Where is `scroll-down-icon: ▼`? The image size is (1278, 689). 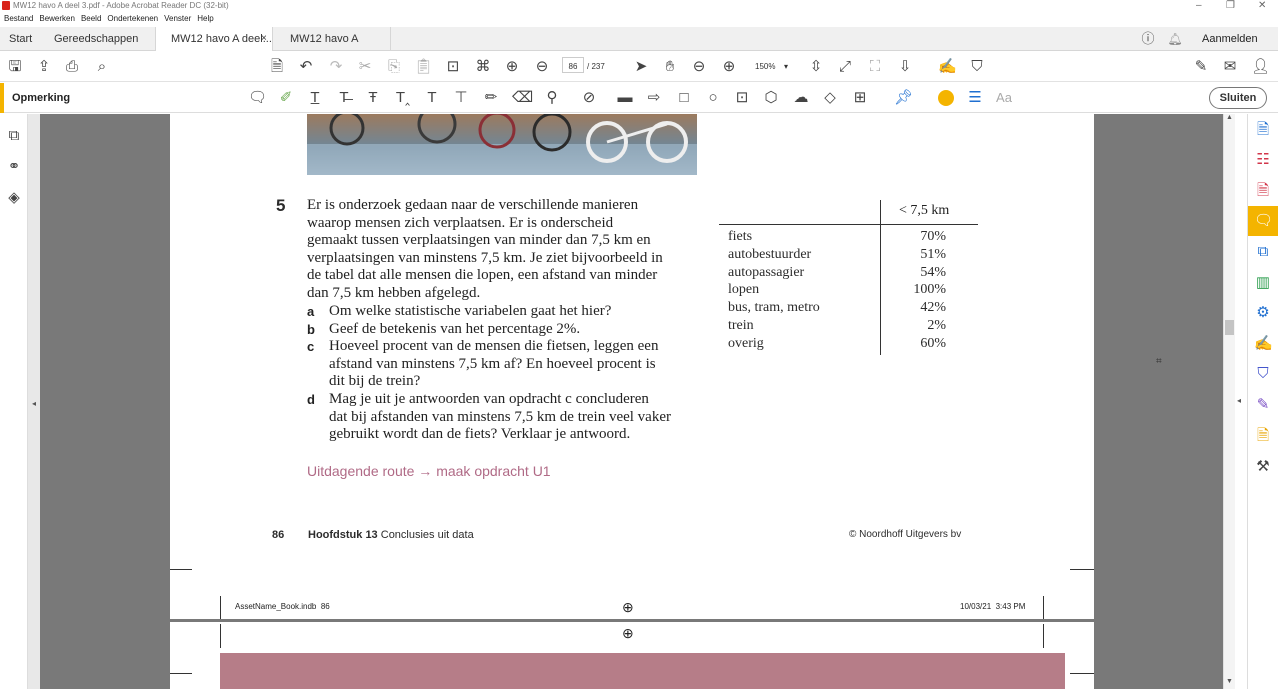 scroll-down-icon: ▼ is located at coordinates (1229, 681).